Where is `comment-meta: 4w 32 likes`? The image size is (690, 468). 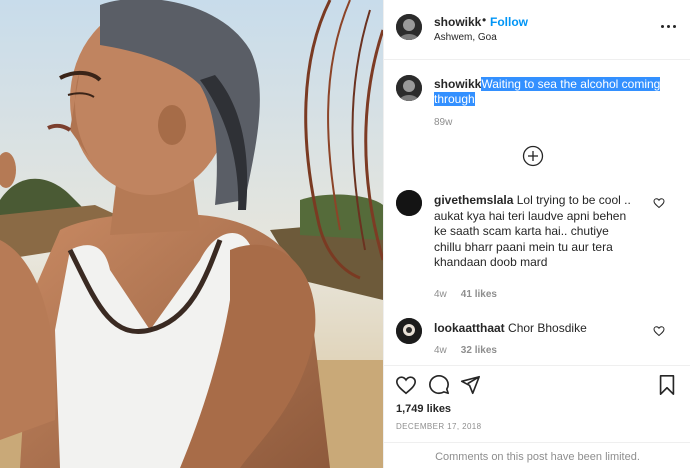
comment-meta: 4w 32 likes is located at coordinates (465, 350).